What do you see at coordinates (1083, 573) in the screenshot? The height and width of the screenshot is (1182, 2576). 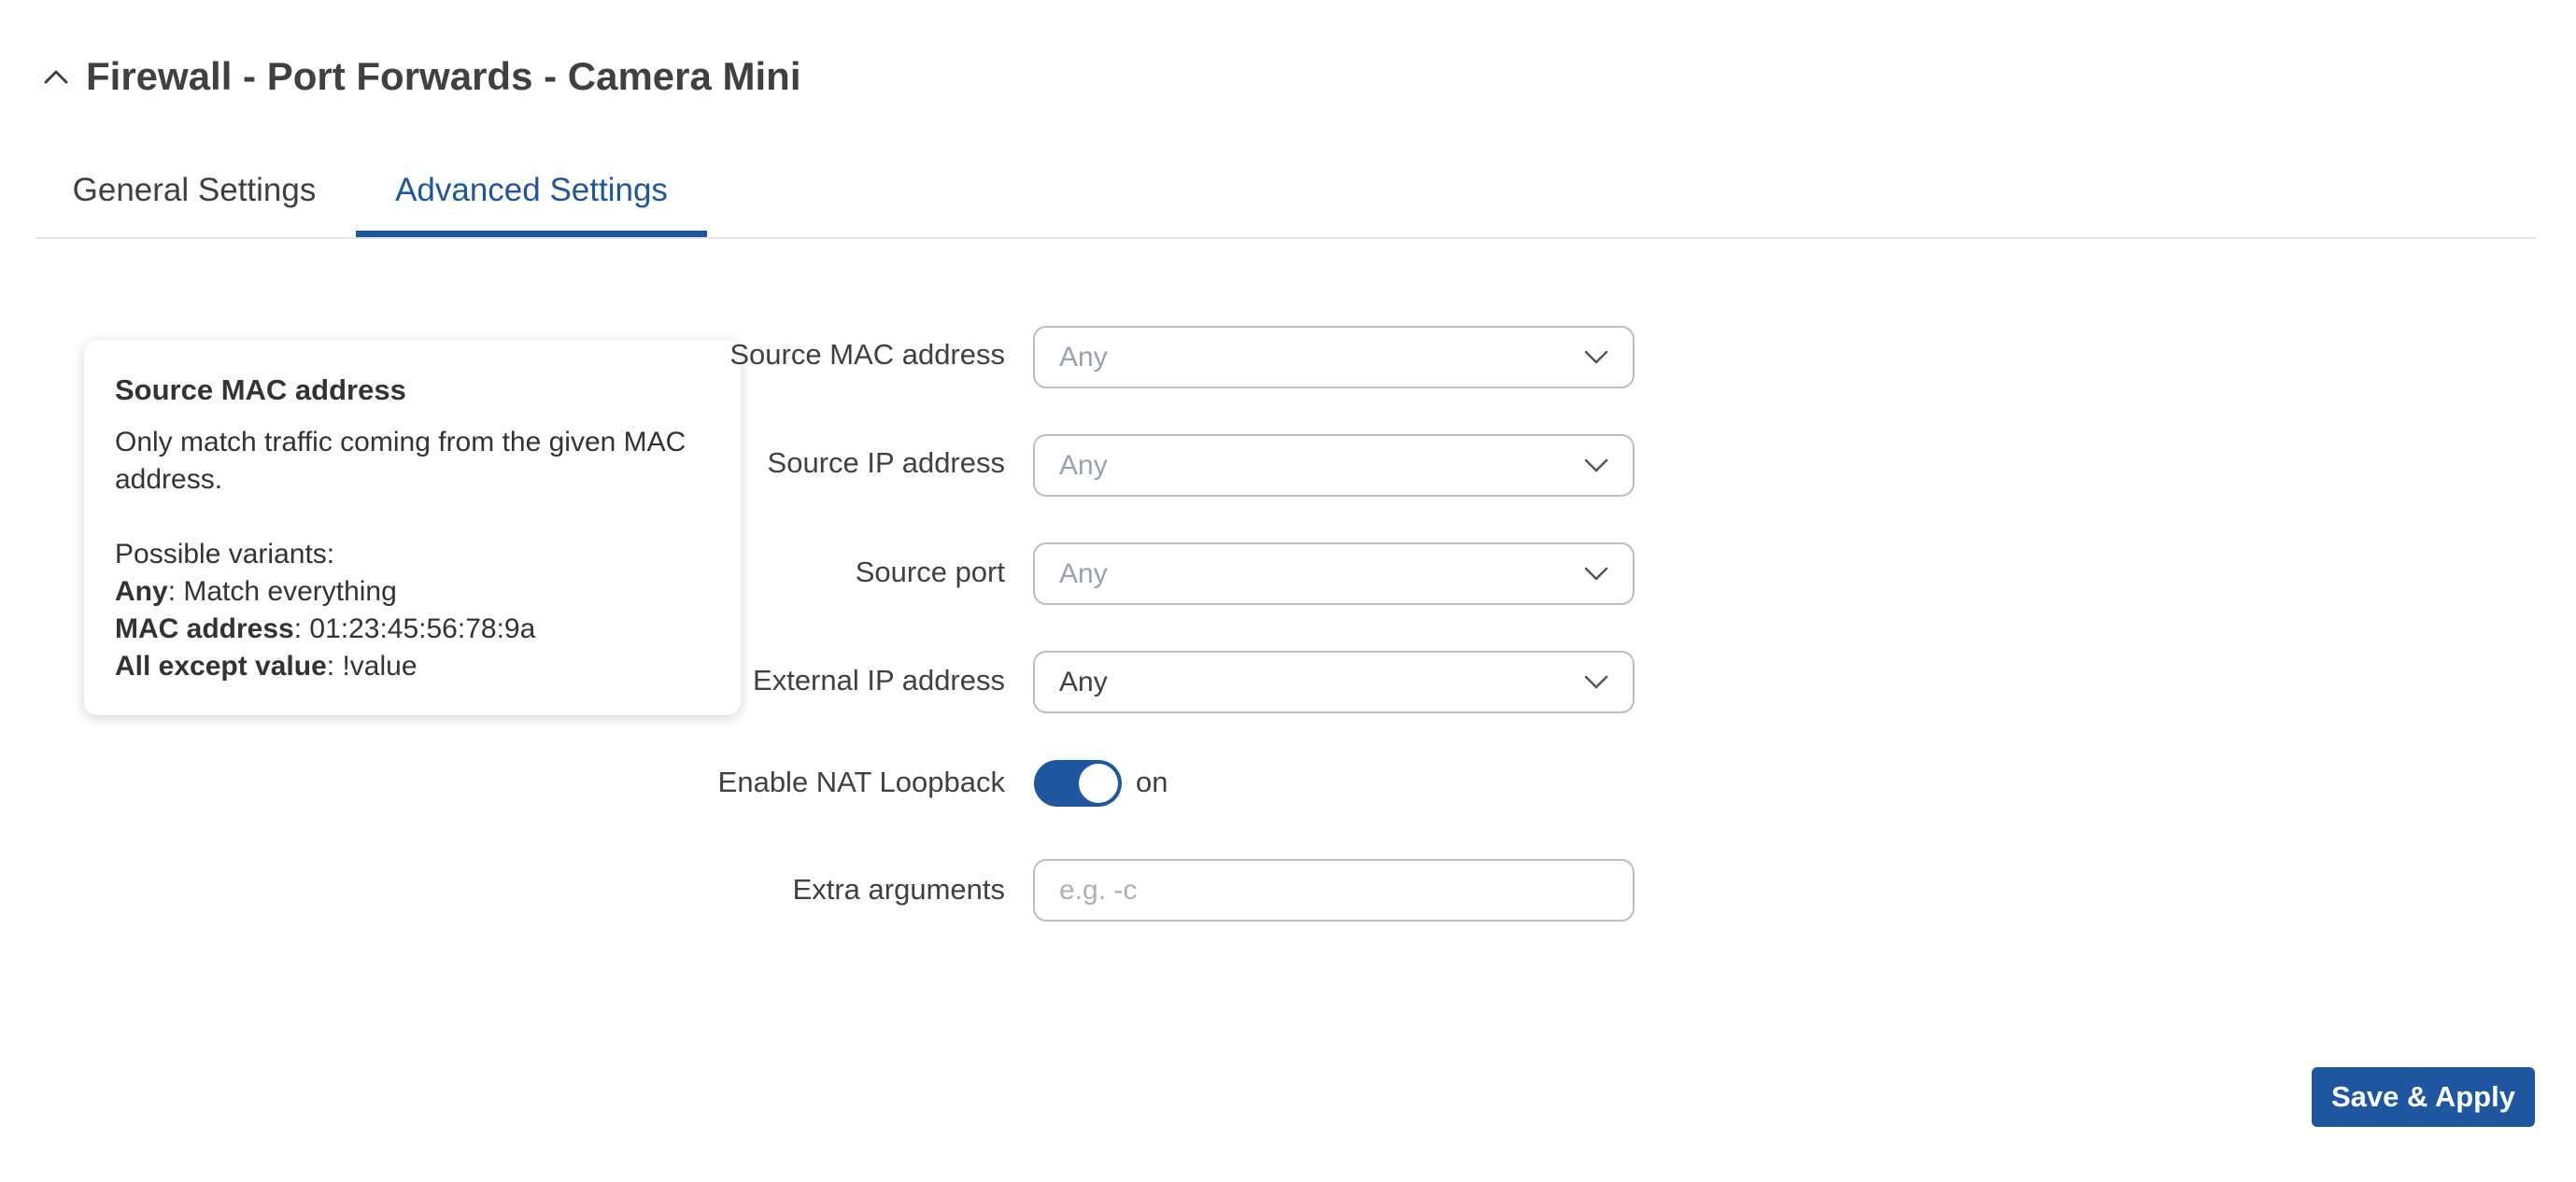 I see `source-port-value: Any` at bounding box center [1083, 573].